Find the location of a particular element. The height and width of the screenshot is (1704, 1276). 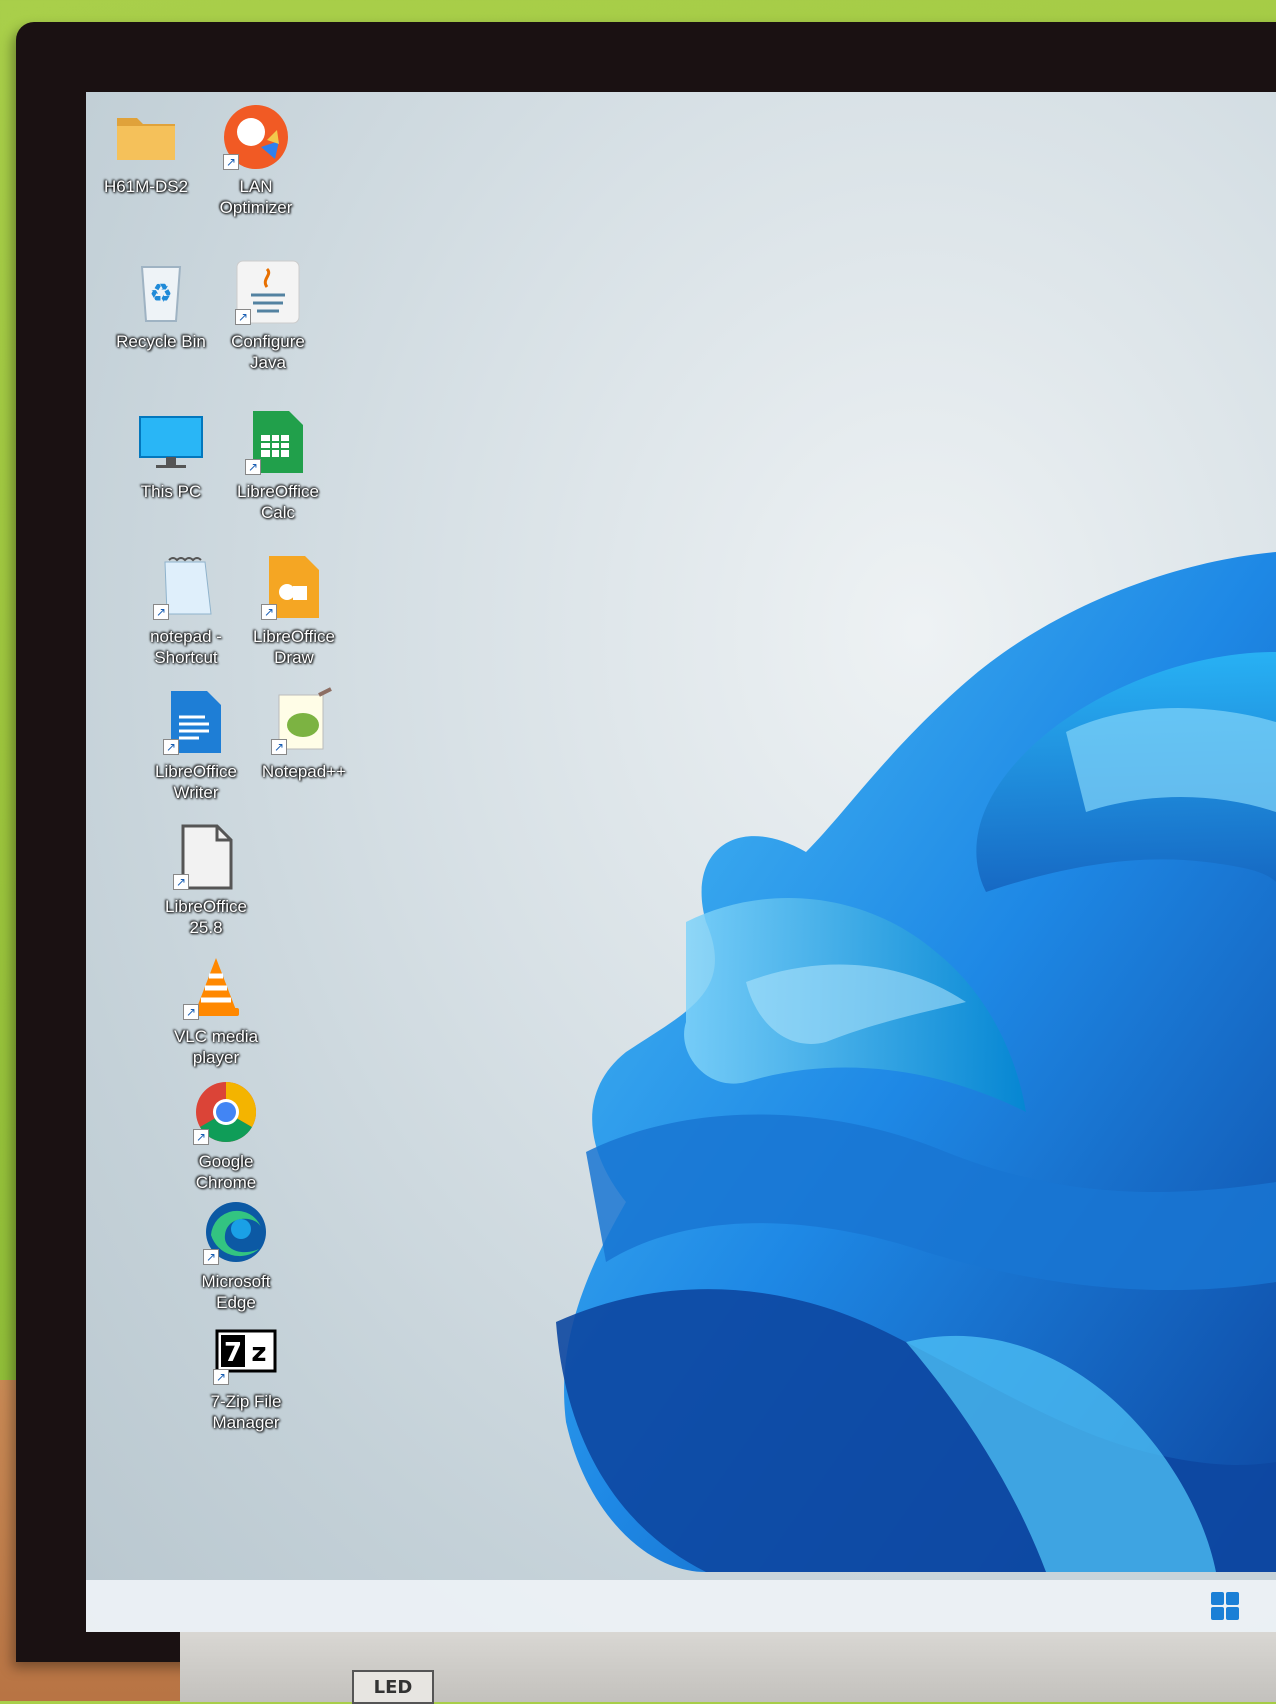

7zip-icon: 7 z ↗ is located at coordinates (246, 1352).